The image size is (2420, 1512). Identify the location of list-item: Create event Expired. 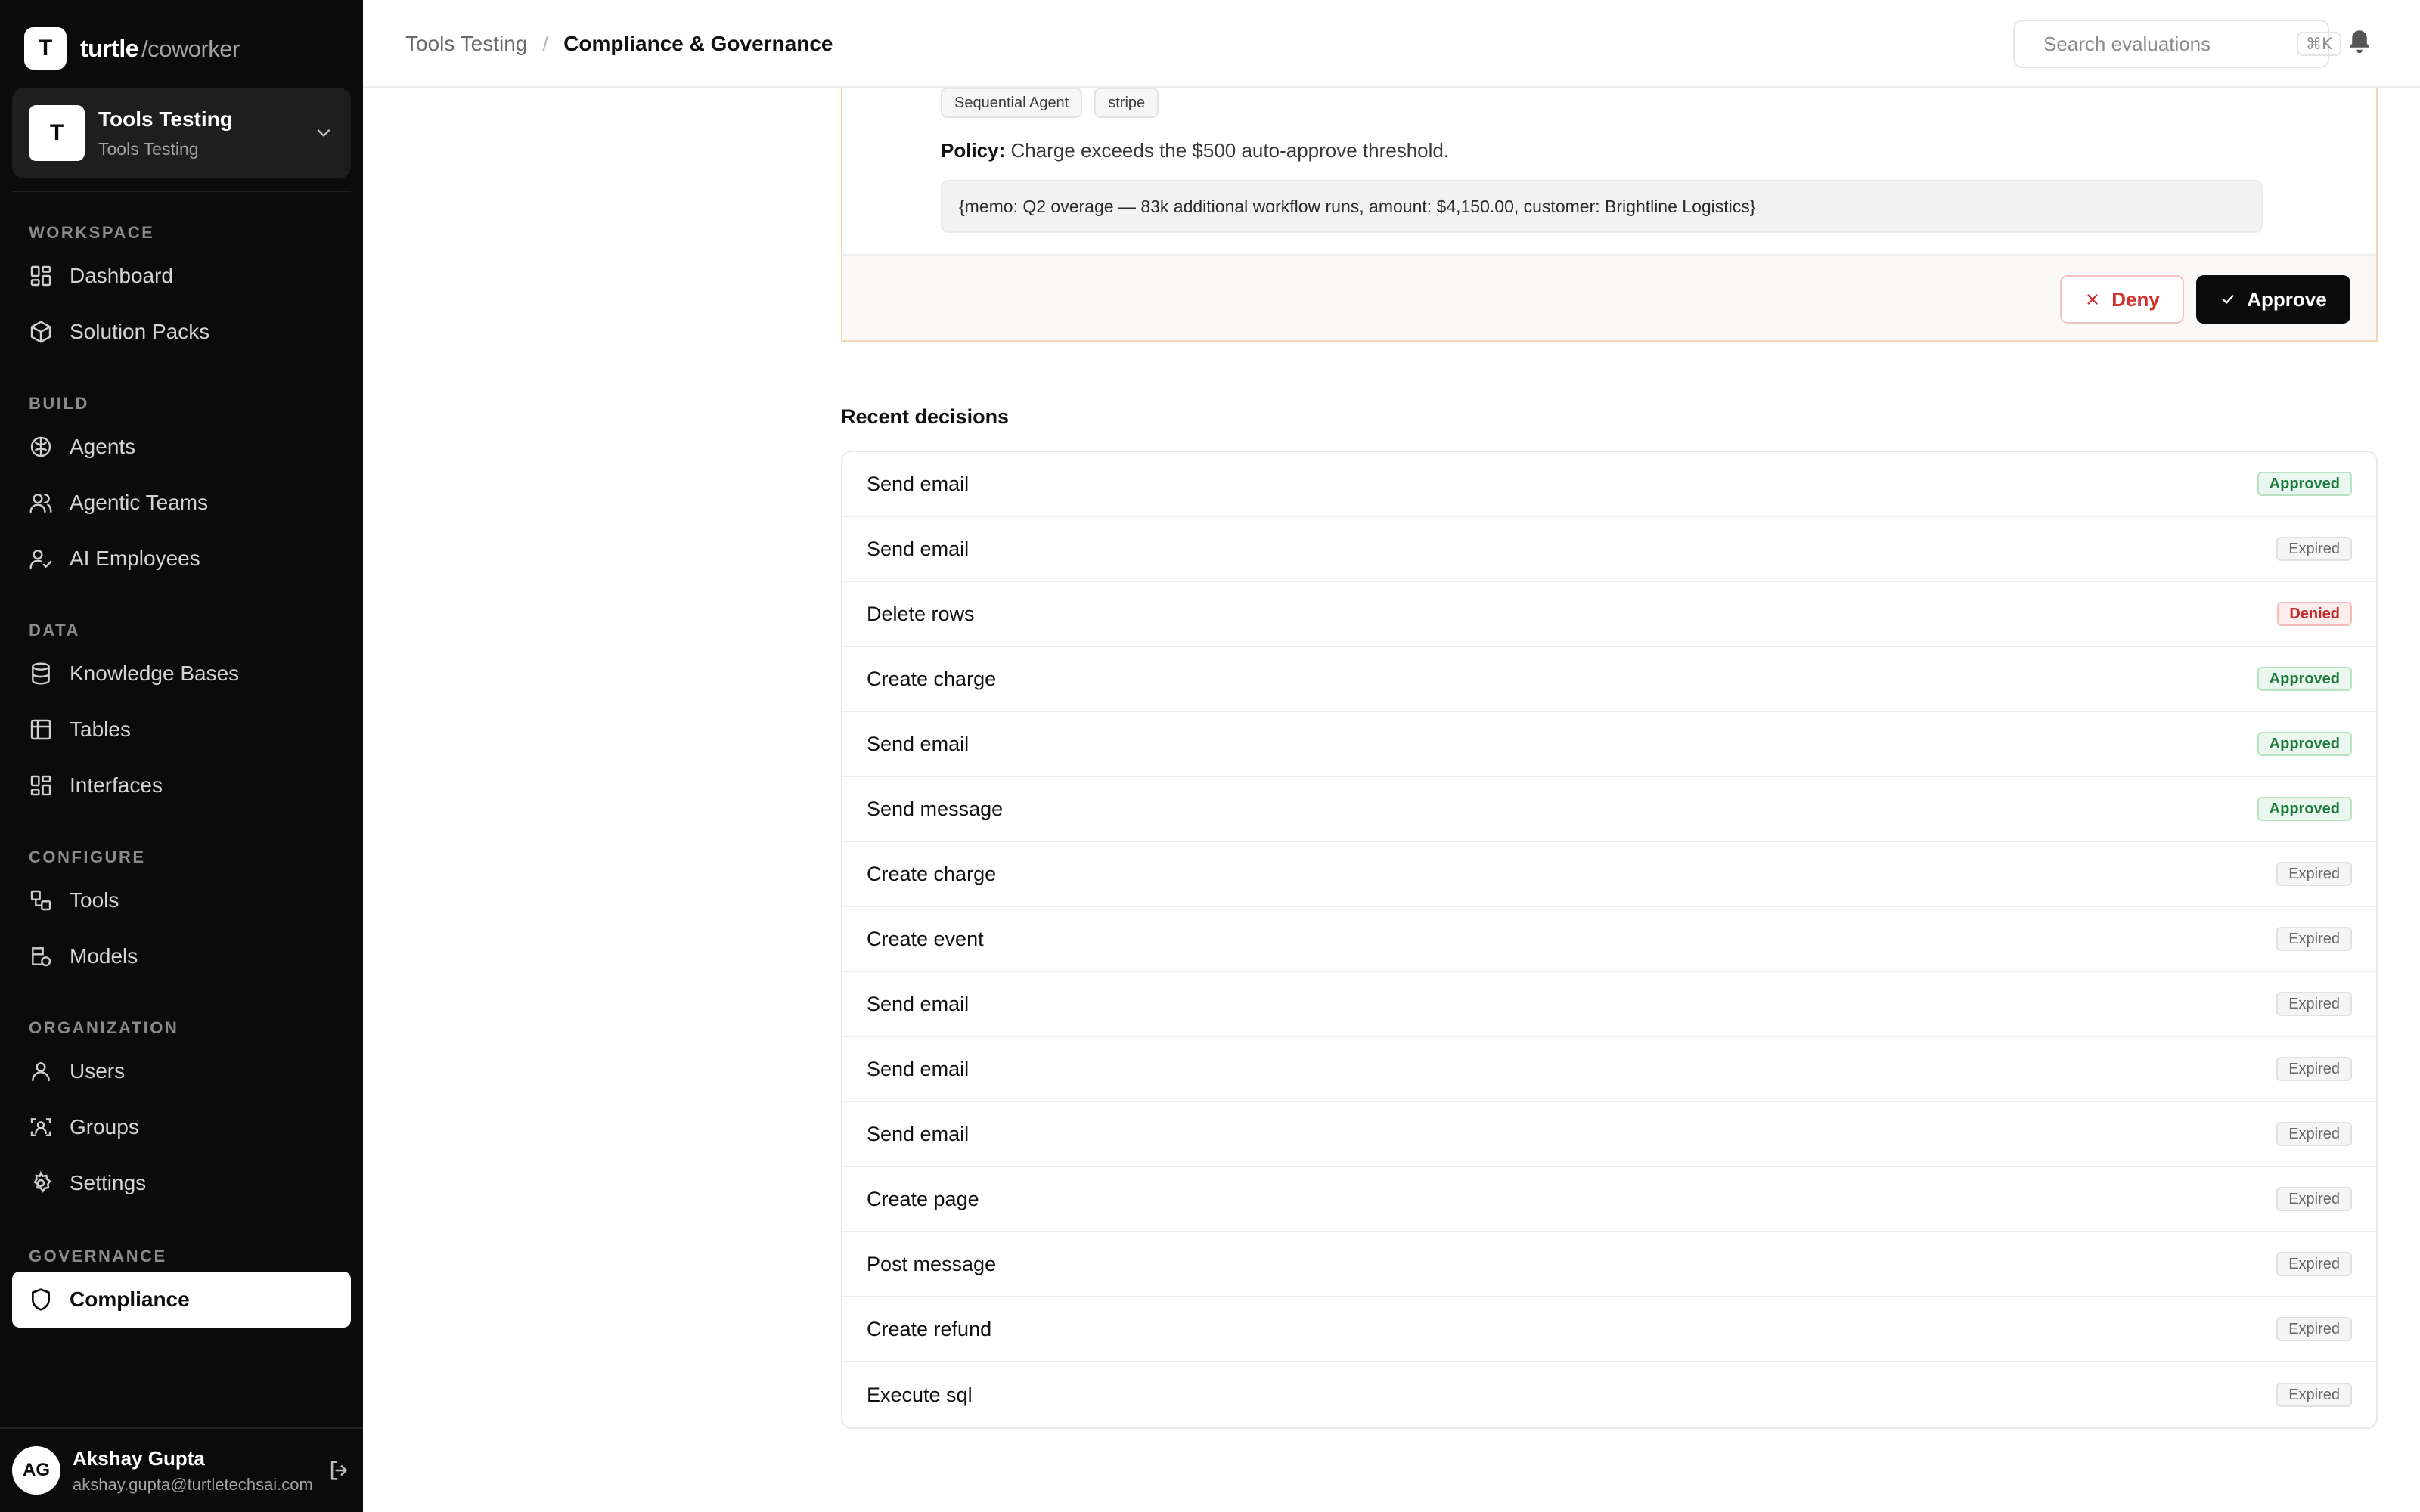
(1609, 940).